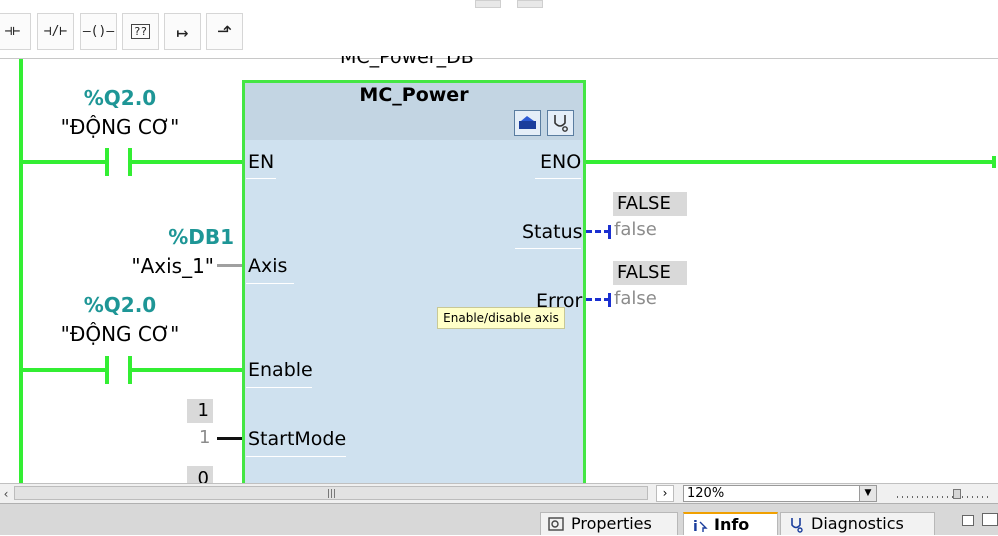 Image resolution: width=998 pixels, height=536 pixels. Describe the element at coordinates (267, 266) in the screenshot. I see `pin-axis: Axis` at that location.